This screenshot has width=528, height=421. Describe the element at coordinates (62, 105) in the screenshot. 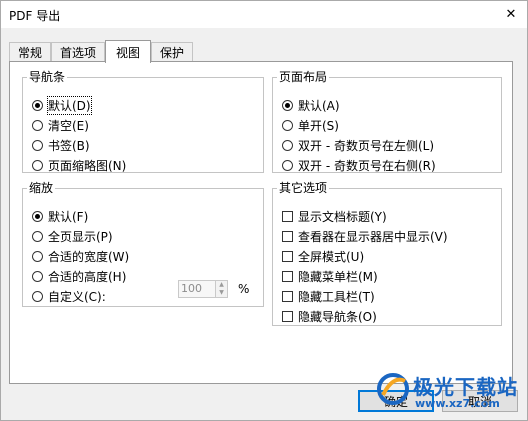

I see `nav-option-default: 默认(D)` at that location.